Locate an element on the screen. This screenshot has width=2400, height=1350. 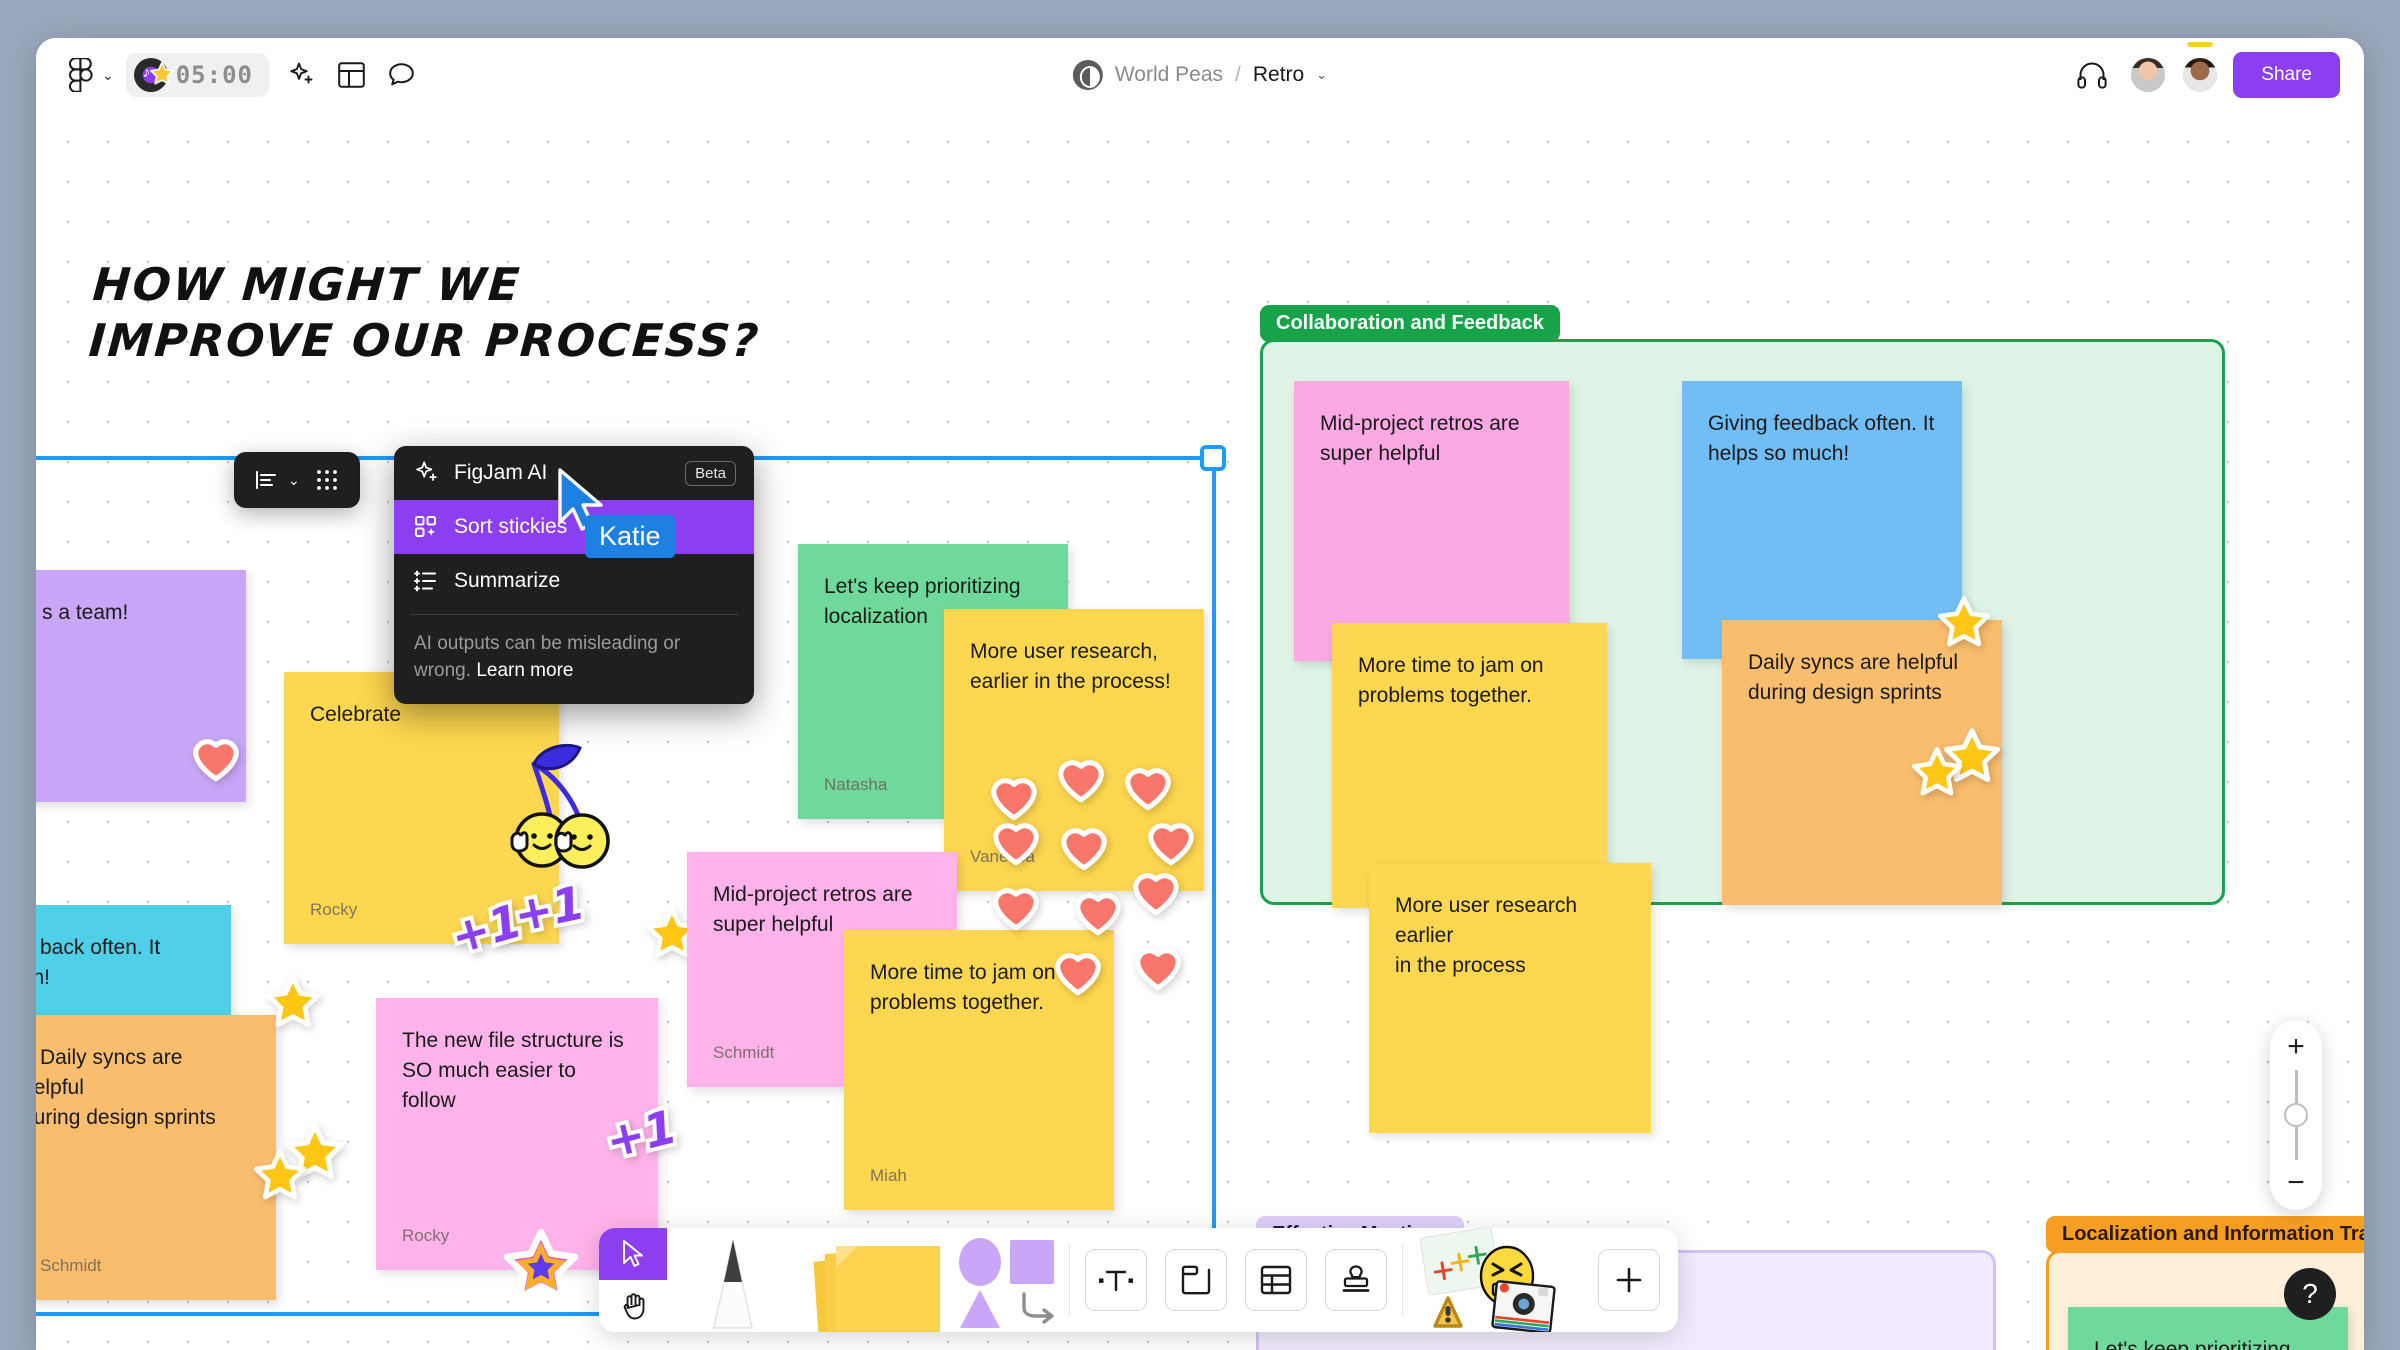
summarize-list-icon is located at coordinates (425, 581).